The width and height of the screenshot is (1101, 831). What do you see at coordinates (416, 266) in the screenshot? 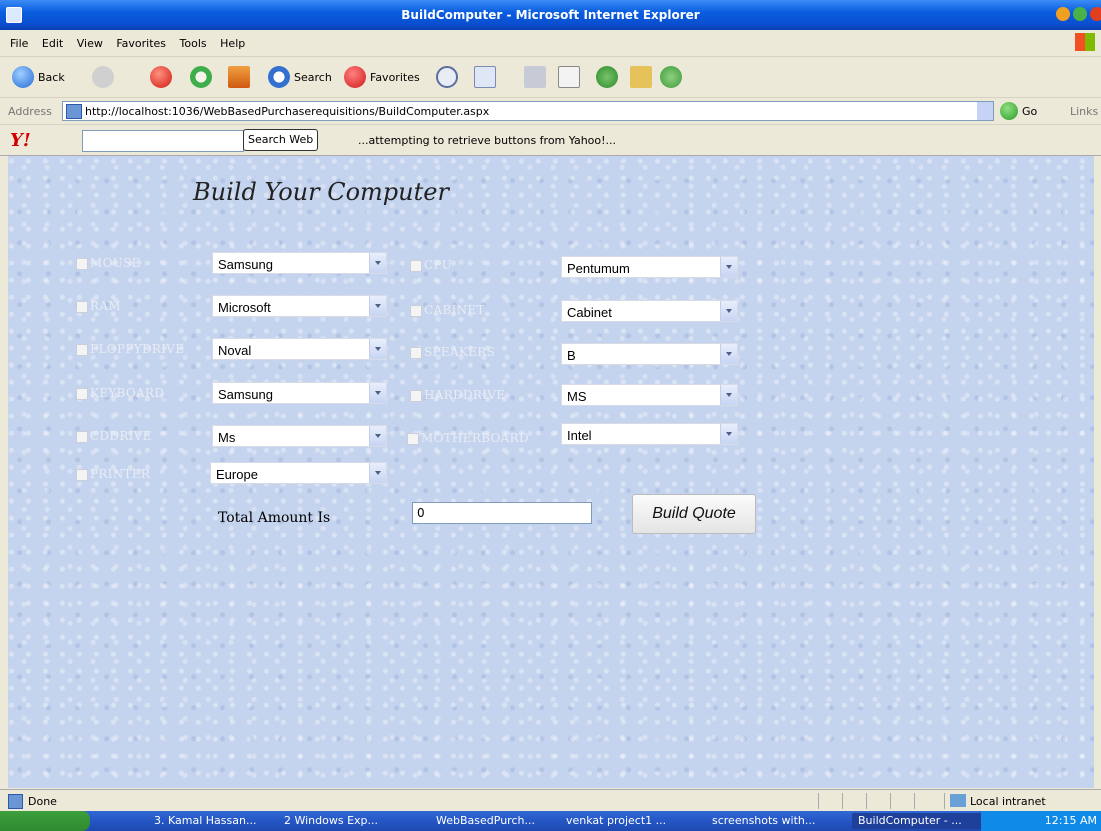
I see `cpu-checkbox` at bounding box center [416, 266].